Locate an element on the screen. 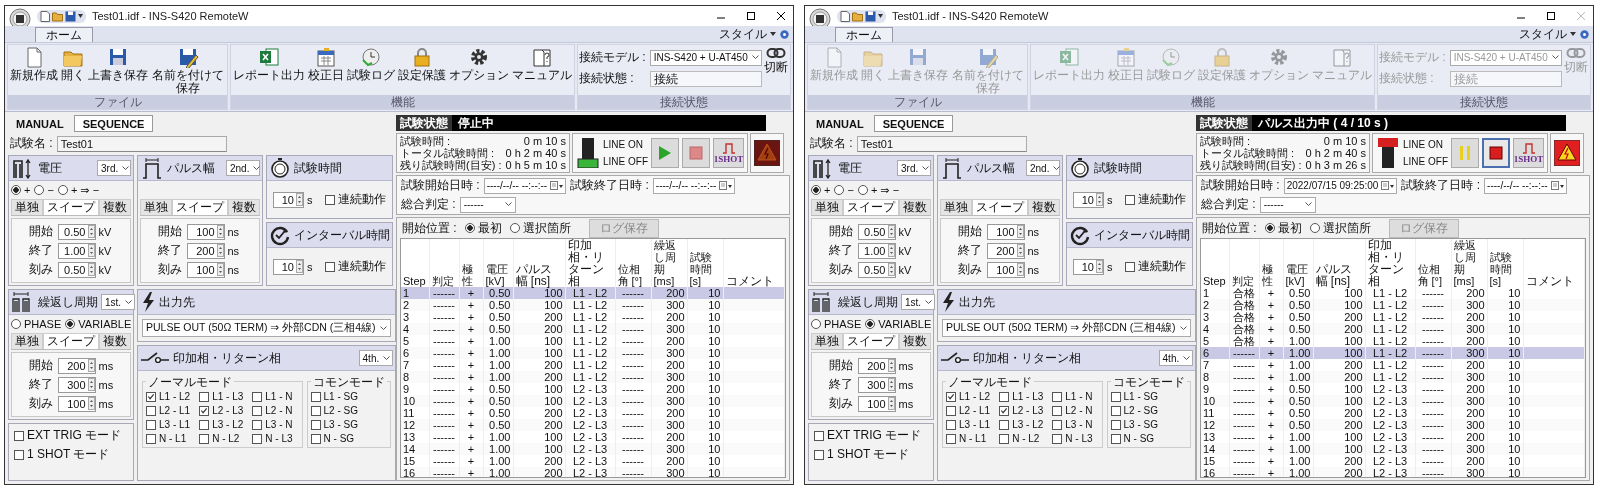  table-row: 4 合格 + 0.50 200 L1 - L2 ------ 300 10 is located at coordinates (1393, 329).